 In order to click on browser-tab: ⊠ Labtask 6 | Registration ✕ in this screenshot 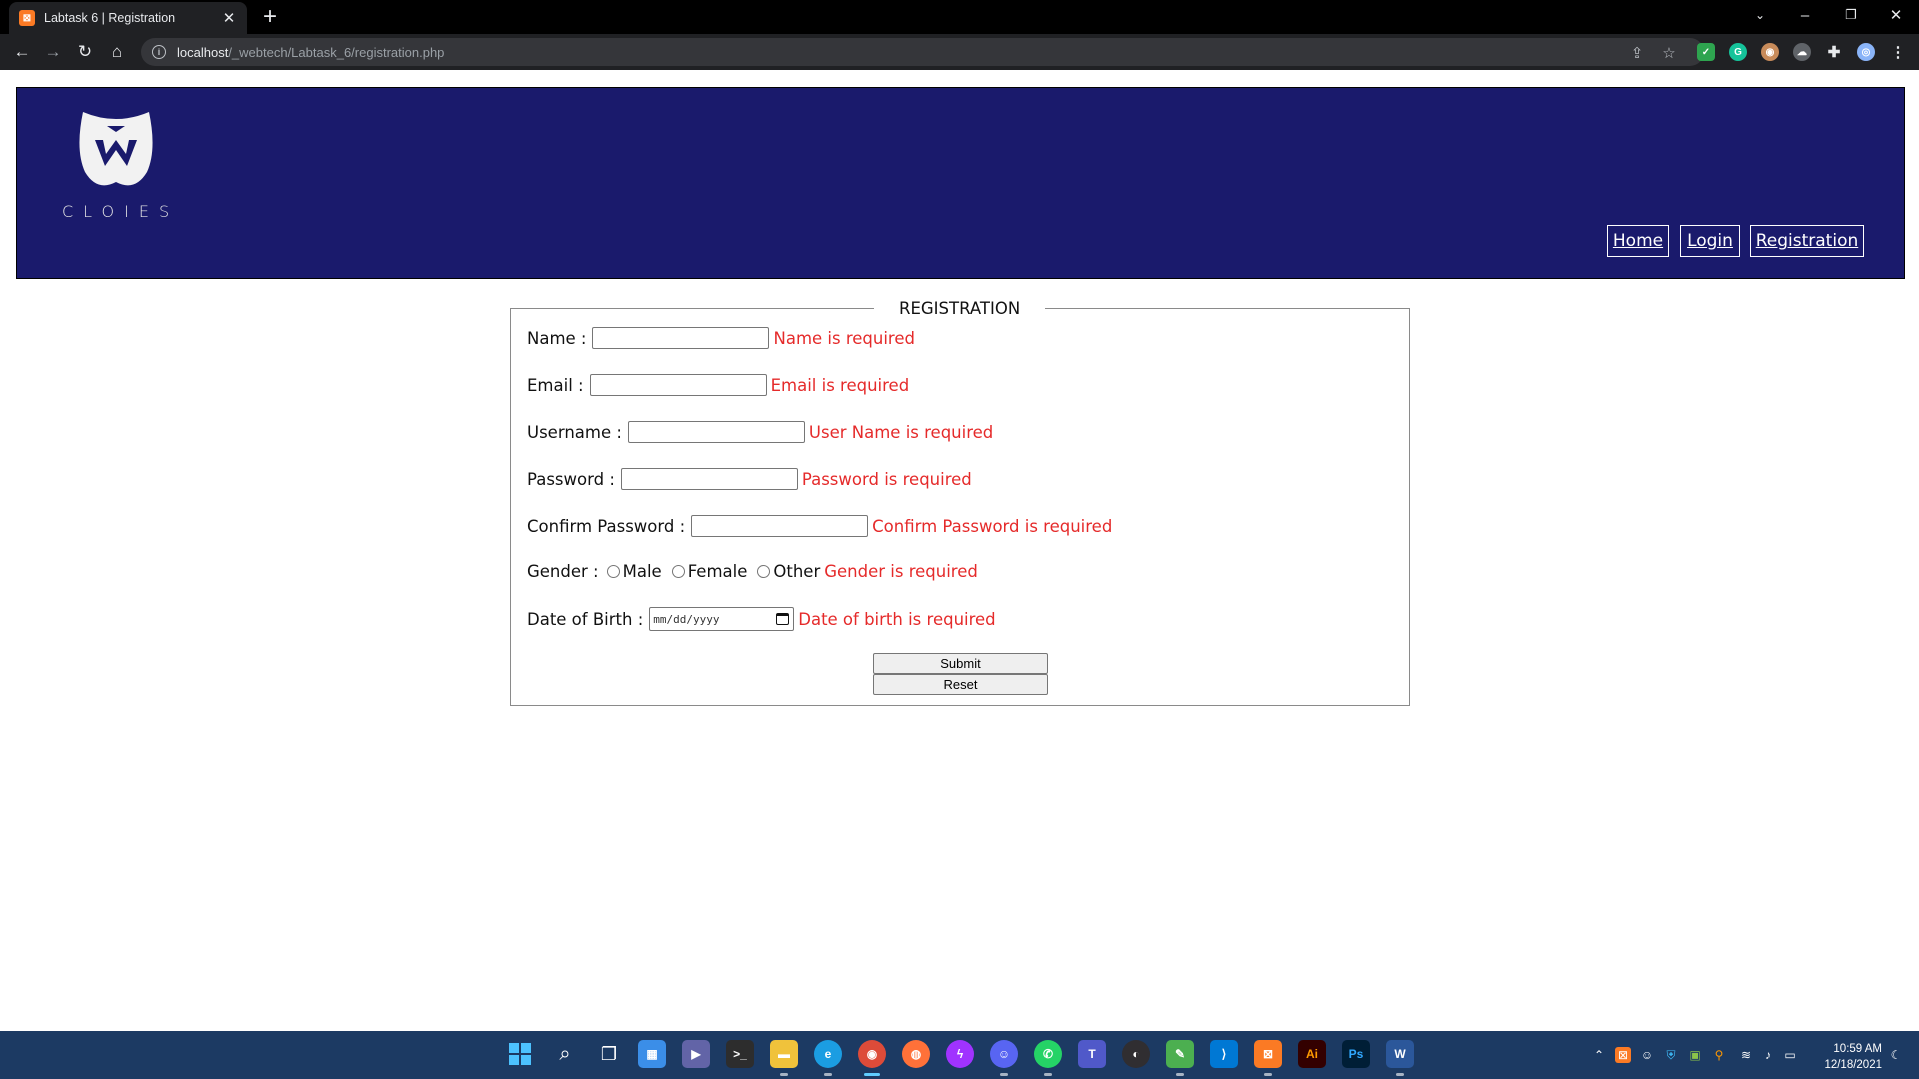, I will do `click(128, 18)`.